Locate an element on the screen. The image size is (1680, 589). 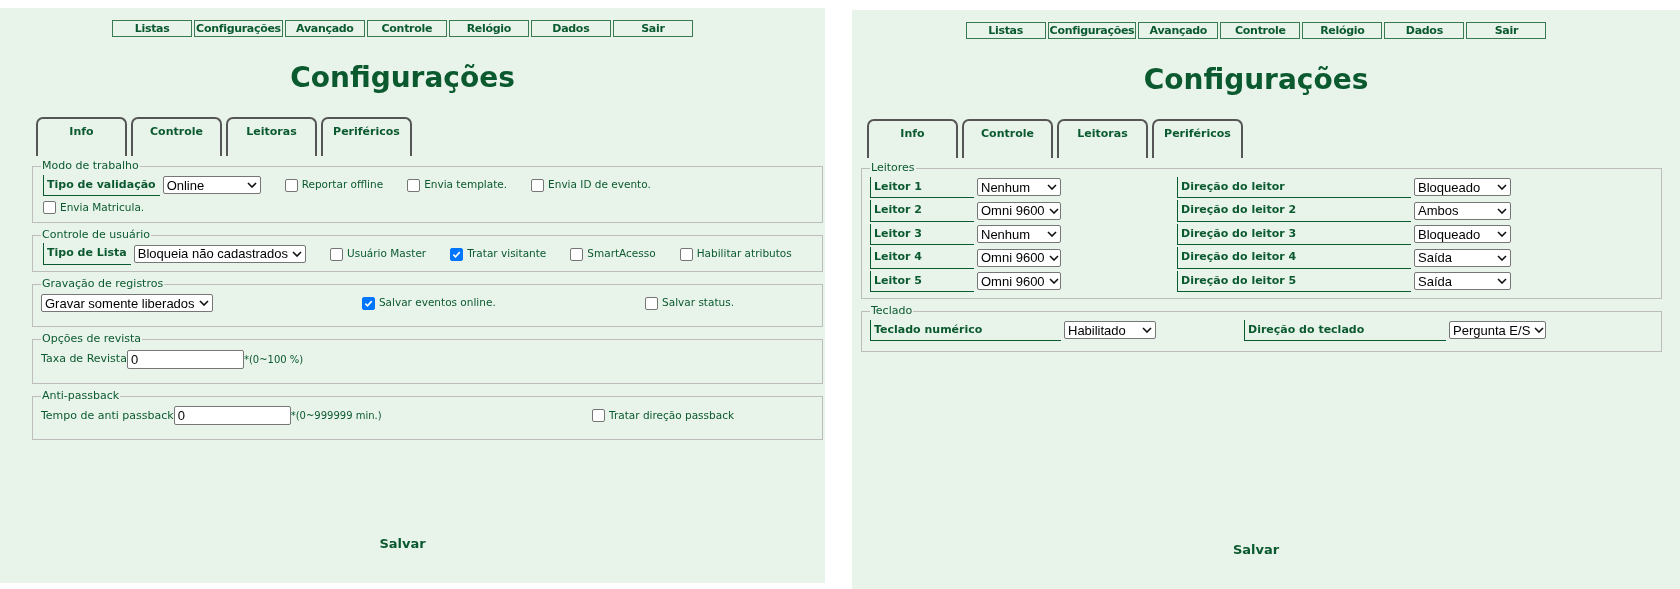
section-legend: Controle de usuário is located at coordinates (96, 235).